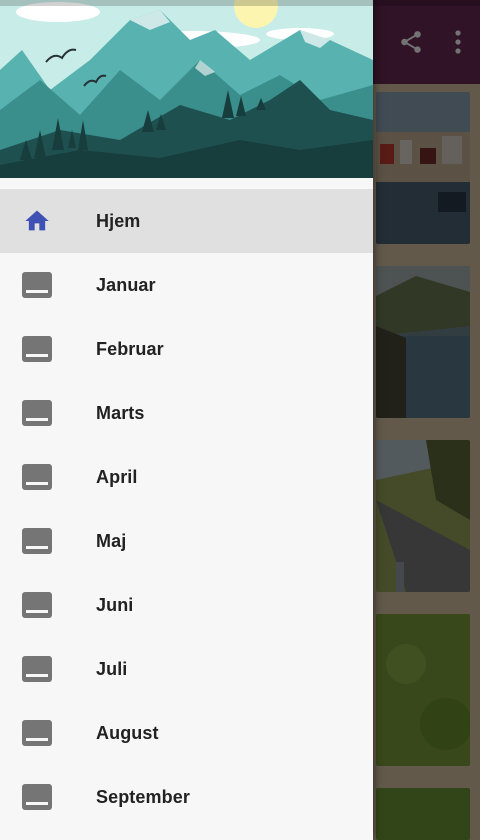 This screenshot has width=480, height=840. Describe the element at coordinates (37, 221) in the screenshot. I see `home-icon` at that location.